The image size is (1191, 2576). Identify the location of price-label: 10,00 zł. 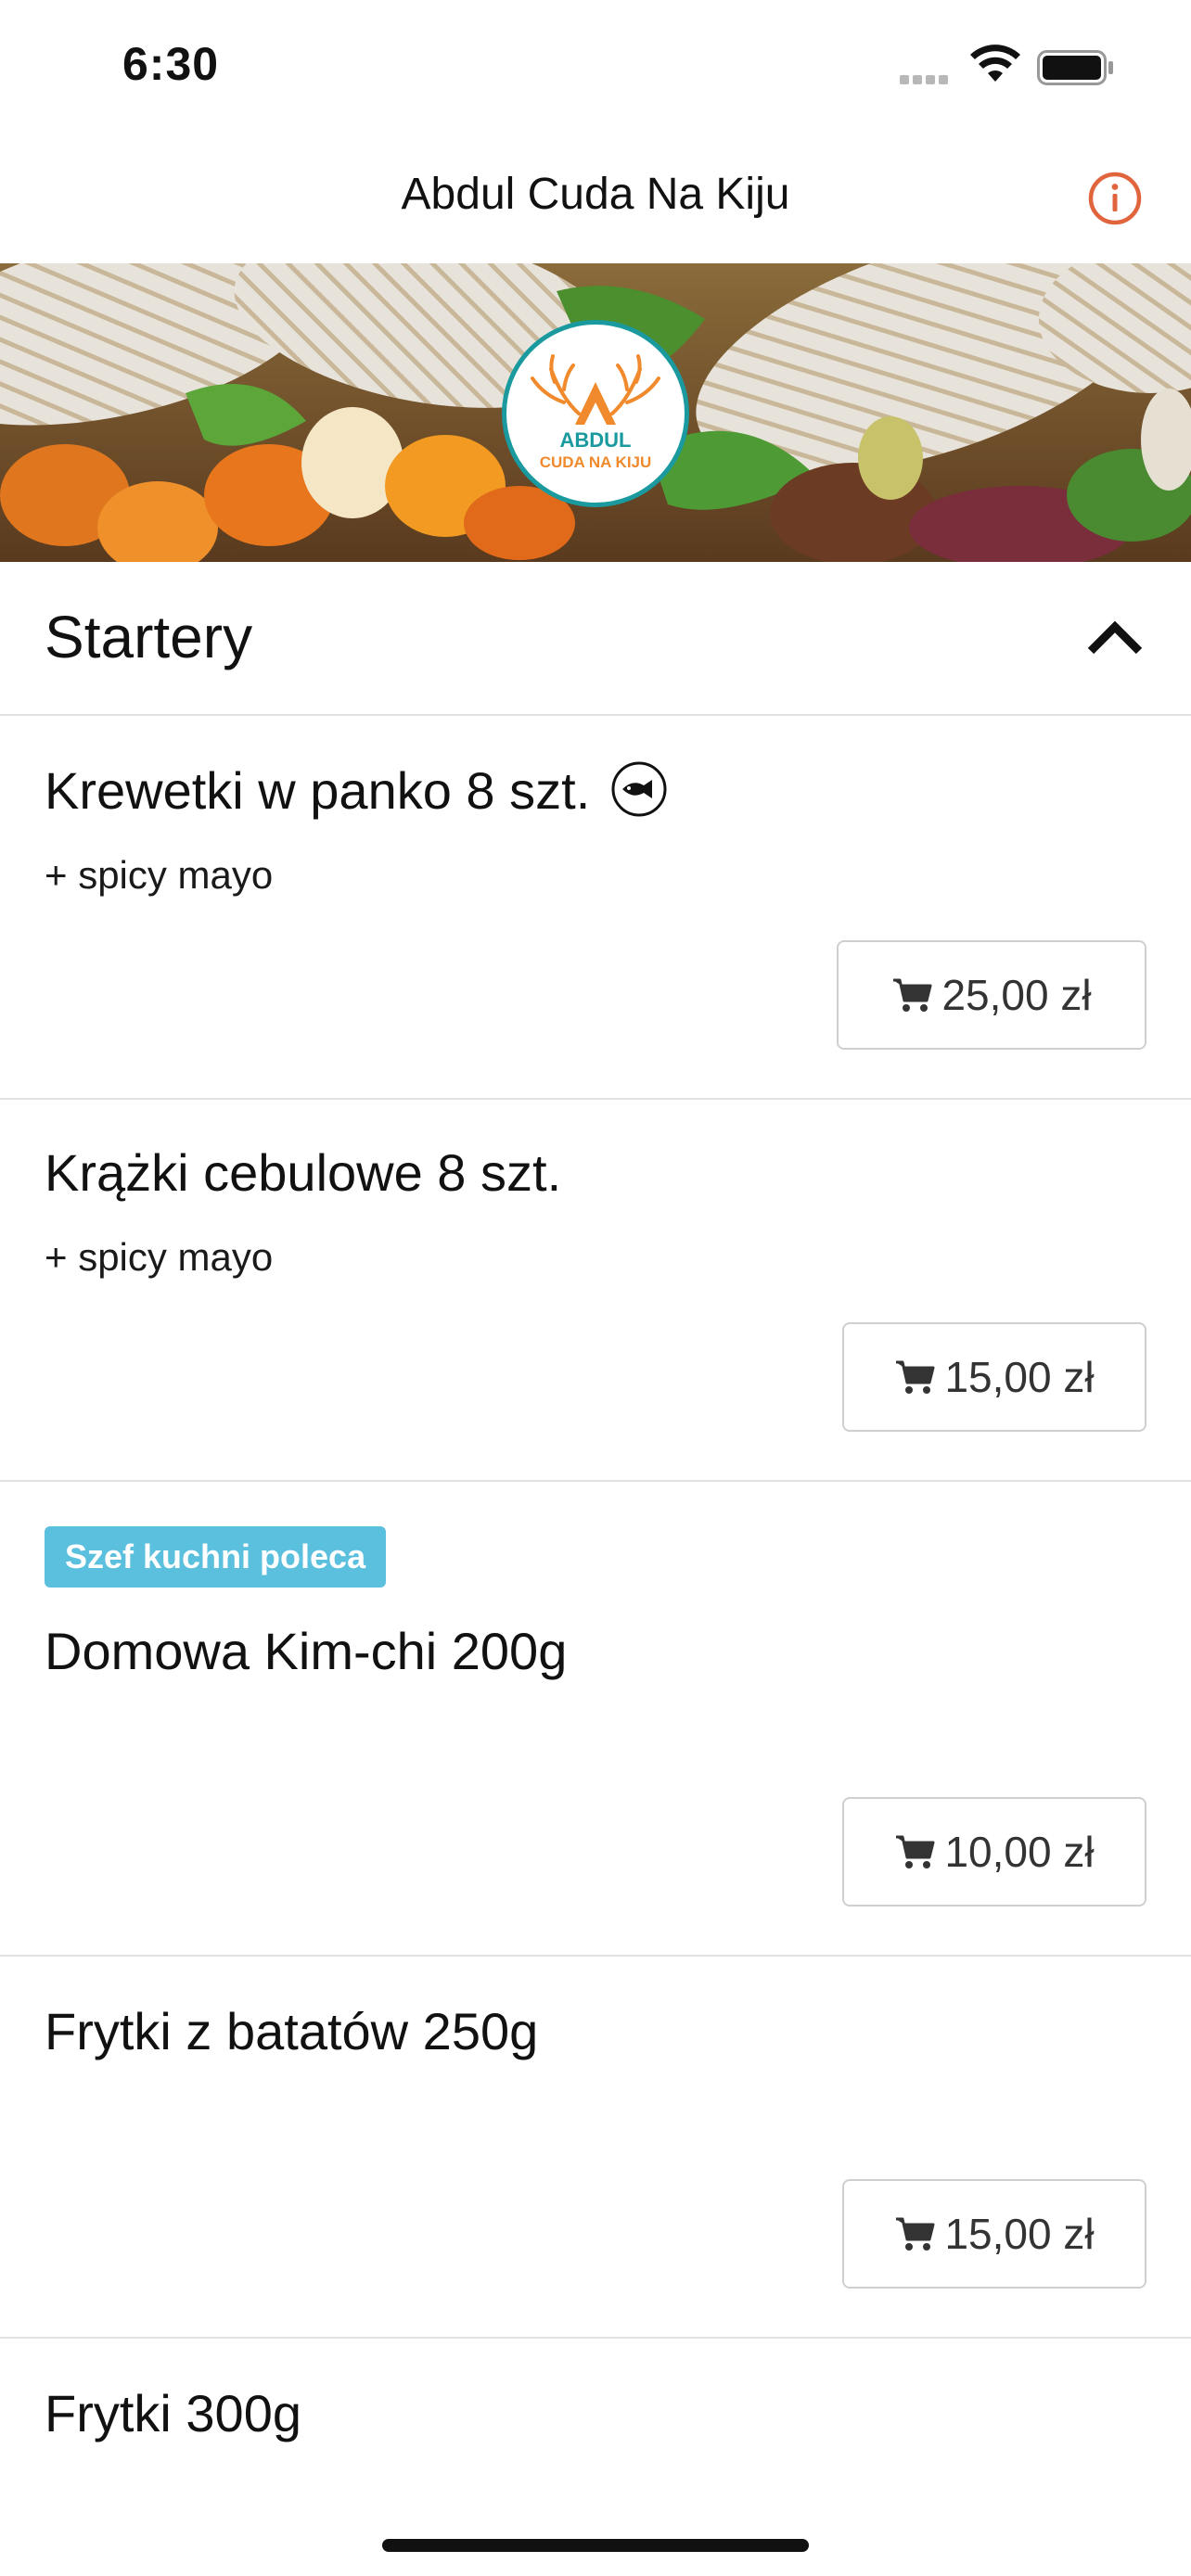
(1019, 1852).